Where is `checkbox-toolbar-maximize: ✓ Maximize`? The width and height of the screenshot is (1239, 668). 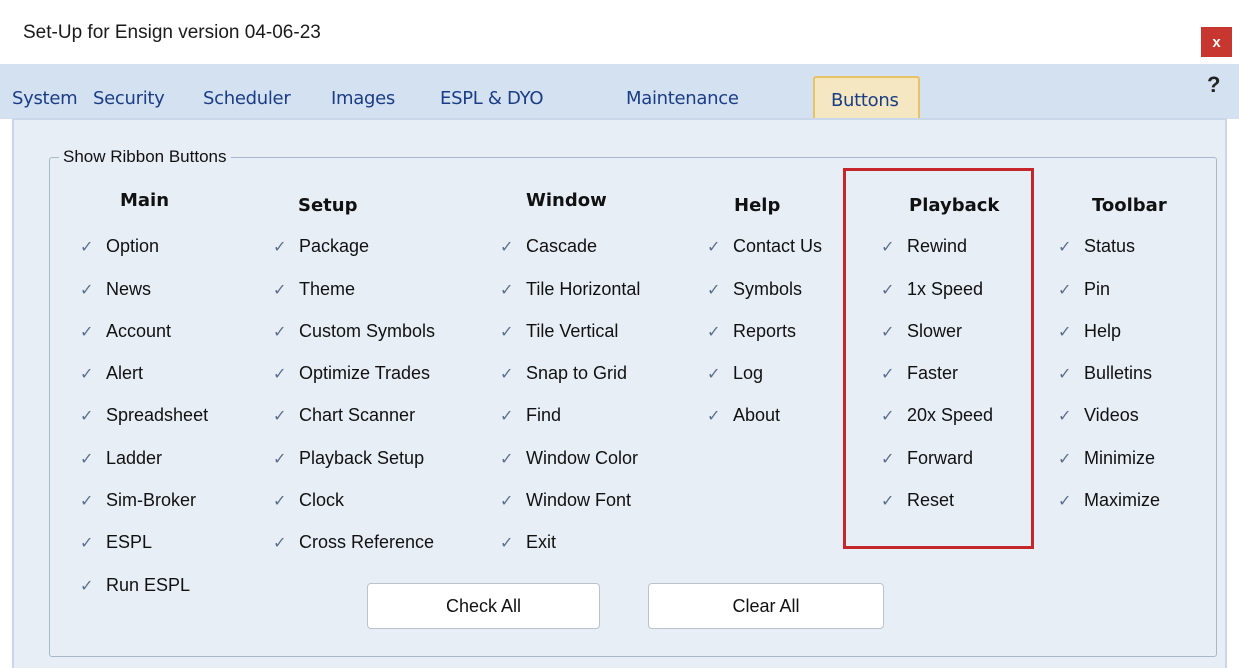 checkbox-toolbar-maximize: ✓ Maximize is located at coordinates (1109, 500).